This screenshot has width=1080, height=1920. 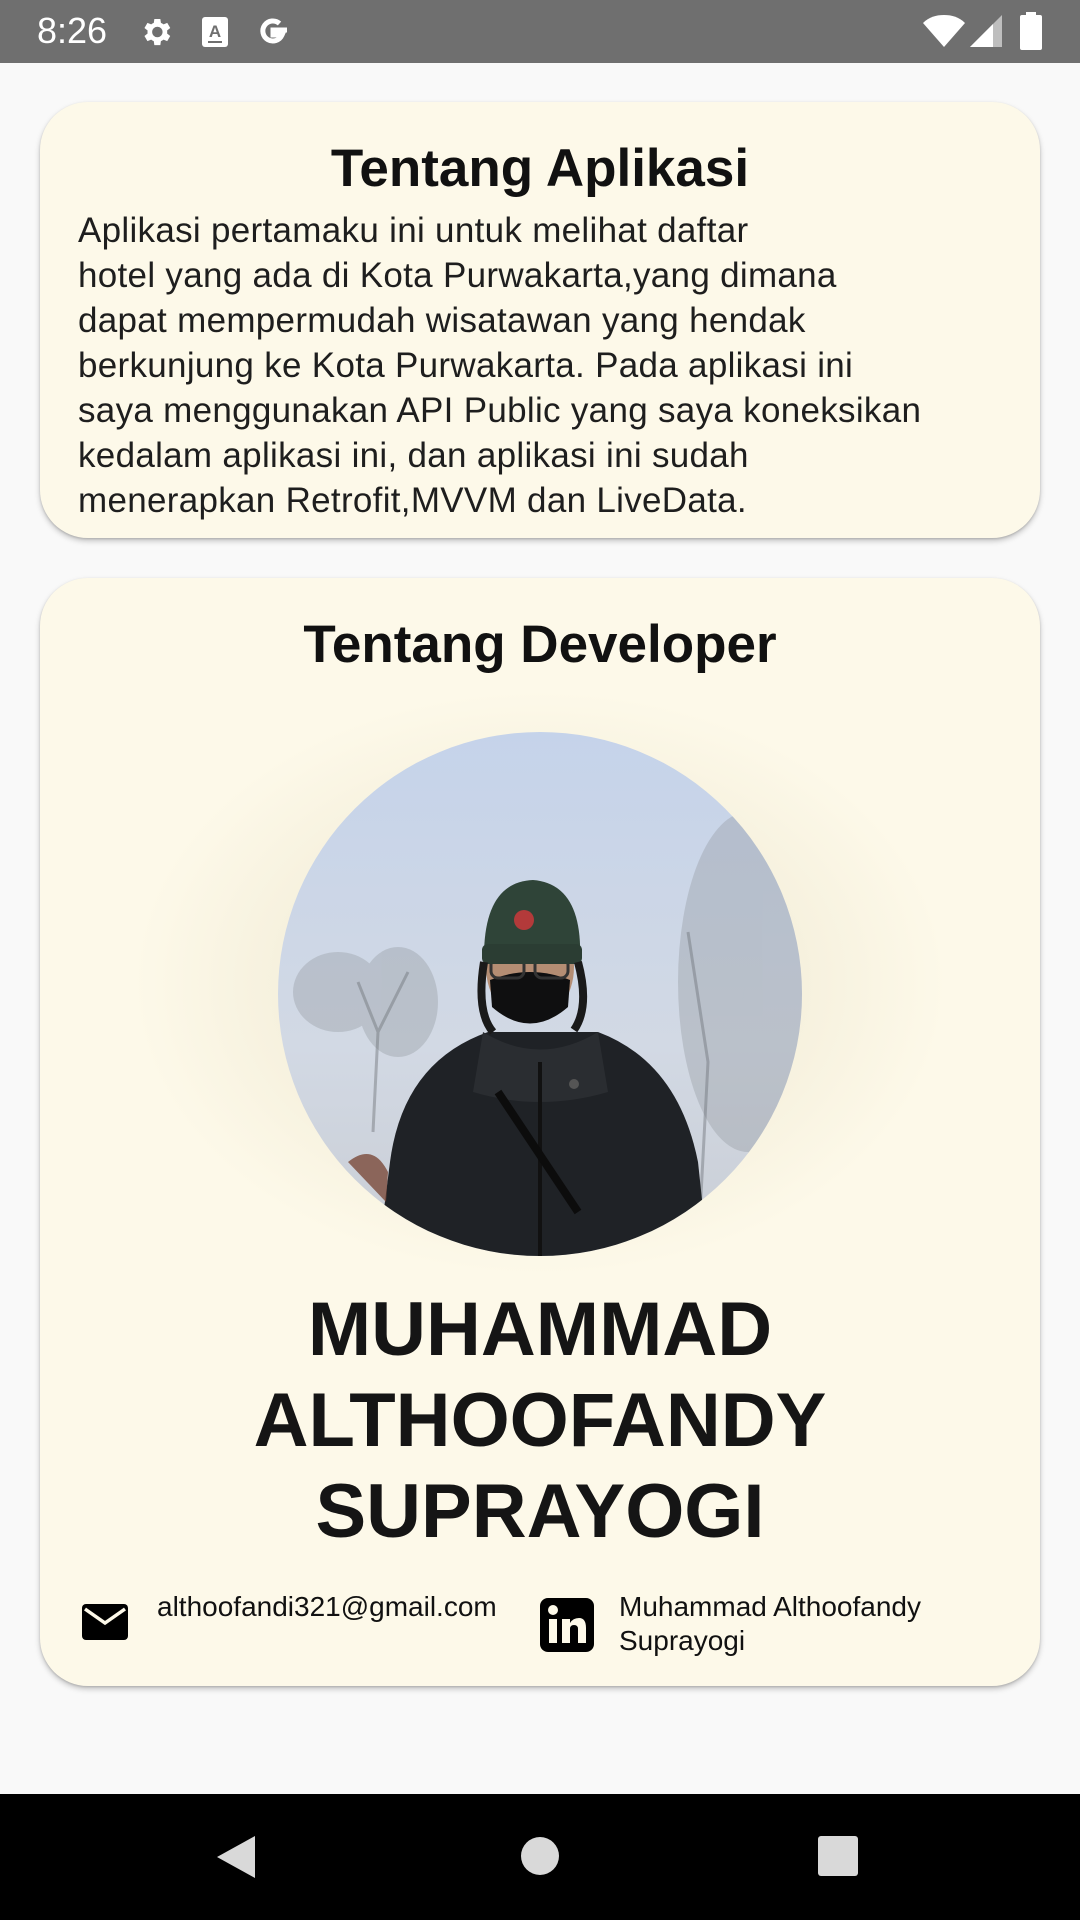 I want to click on navigation-bar, so click(x=540, y=1857).